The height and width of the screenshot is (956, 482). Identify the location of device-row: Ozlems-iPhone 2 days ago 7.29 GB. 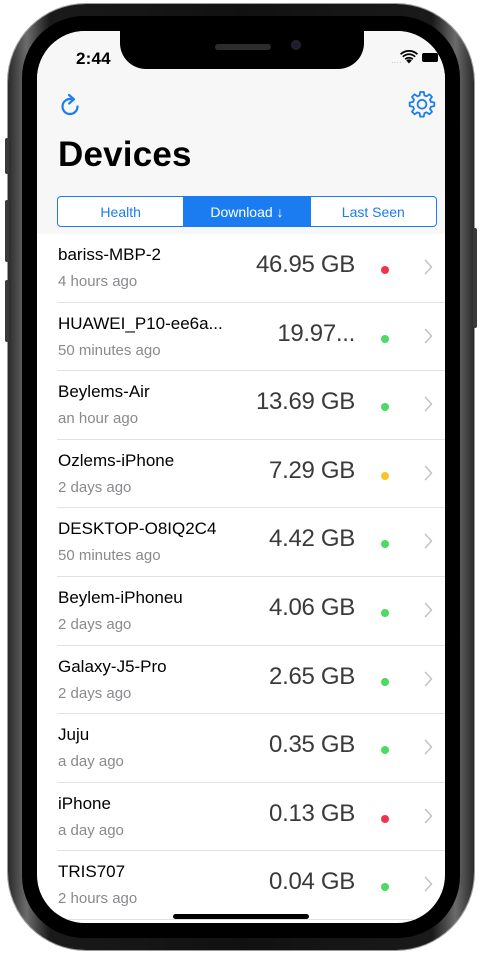
(241, 474).